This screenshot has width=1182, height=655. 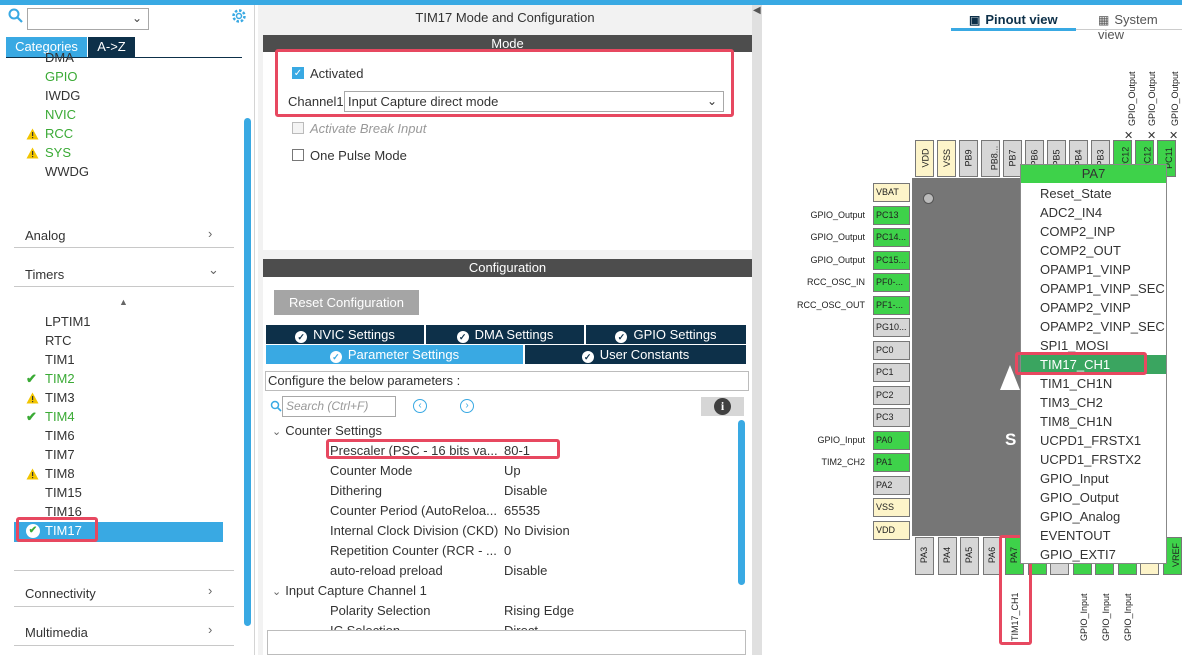 What do you see at coordinates (1080, 250) in the screenshot?
I see `dropdown-item: COMP2_OUT` at bounding box center [1080, 250].